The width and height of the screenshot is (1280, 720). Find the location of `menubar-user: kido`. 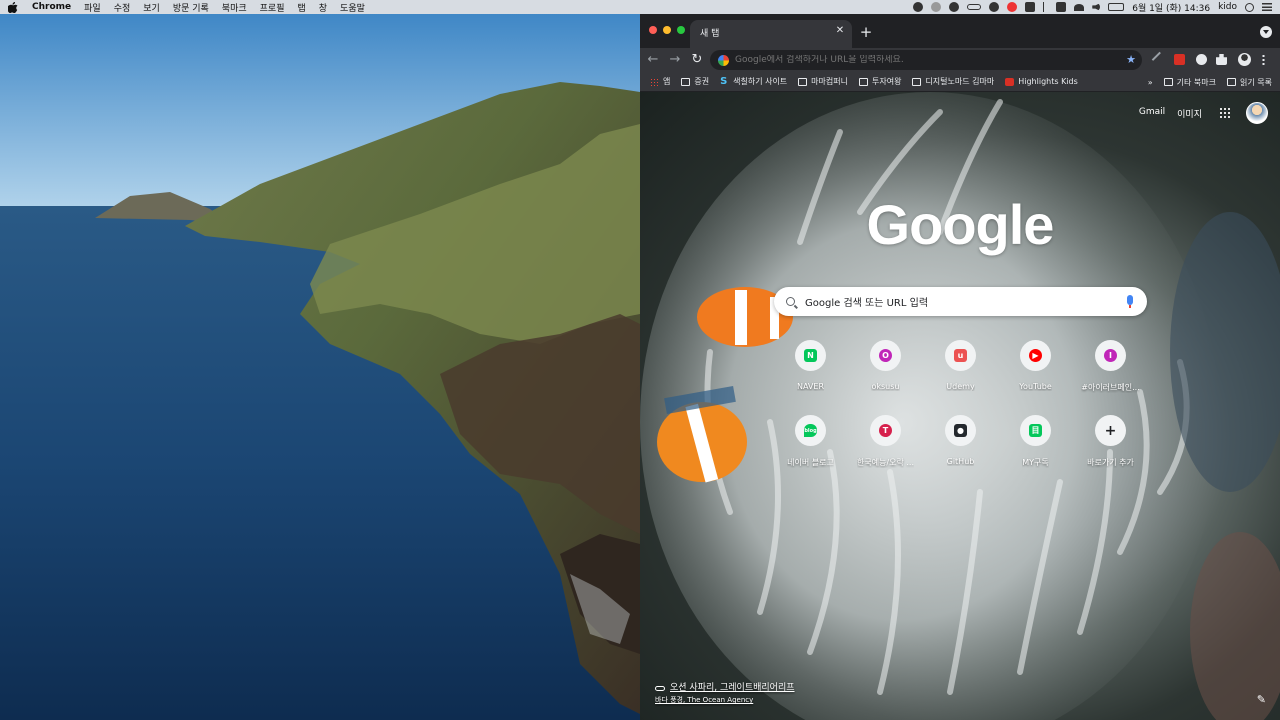

menubar-user: kido is located at coordinates (1227, 7).